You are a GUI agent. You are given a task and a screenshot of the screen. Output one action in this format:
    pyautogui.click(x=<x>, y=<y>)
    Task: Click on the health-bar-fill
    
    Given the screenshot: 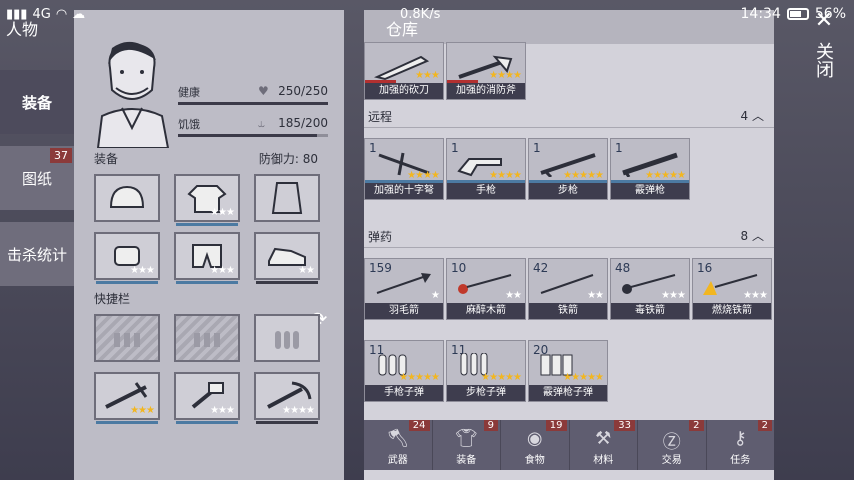 What is the action you would take?
    pyautogui.click(x=253, y=103)
    